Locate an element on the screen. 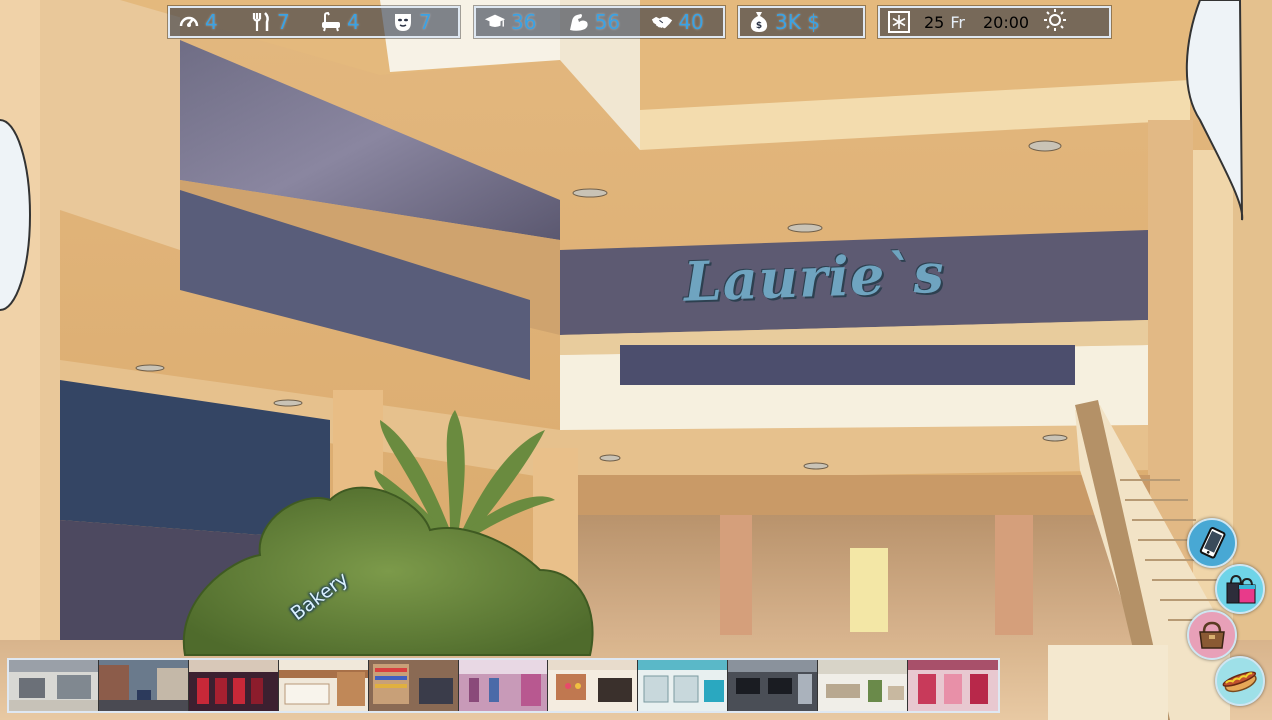  handshake-icon is located at coordinates (662, 22).